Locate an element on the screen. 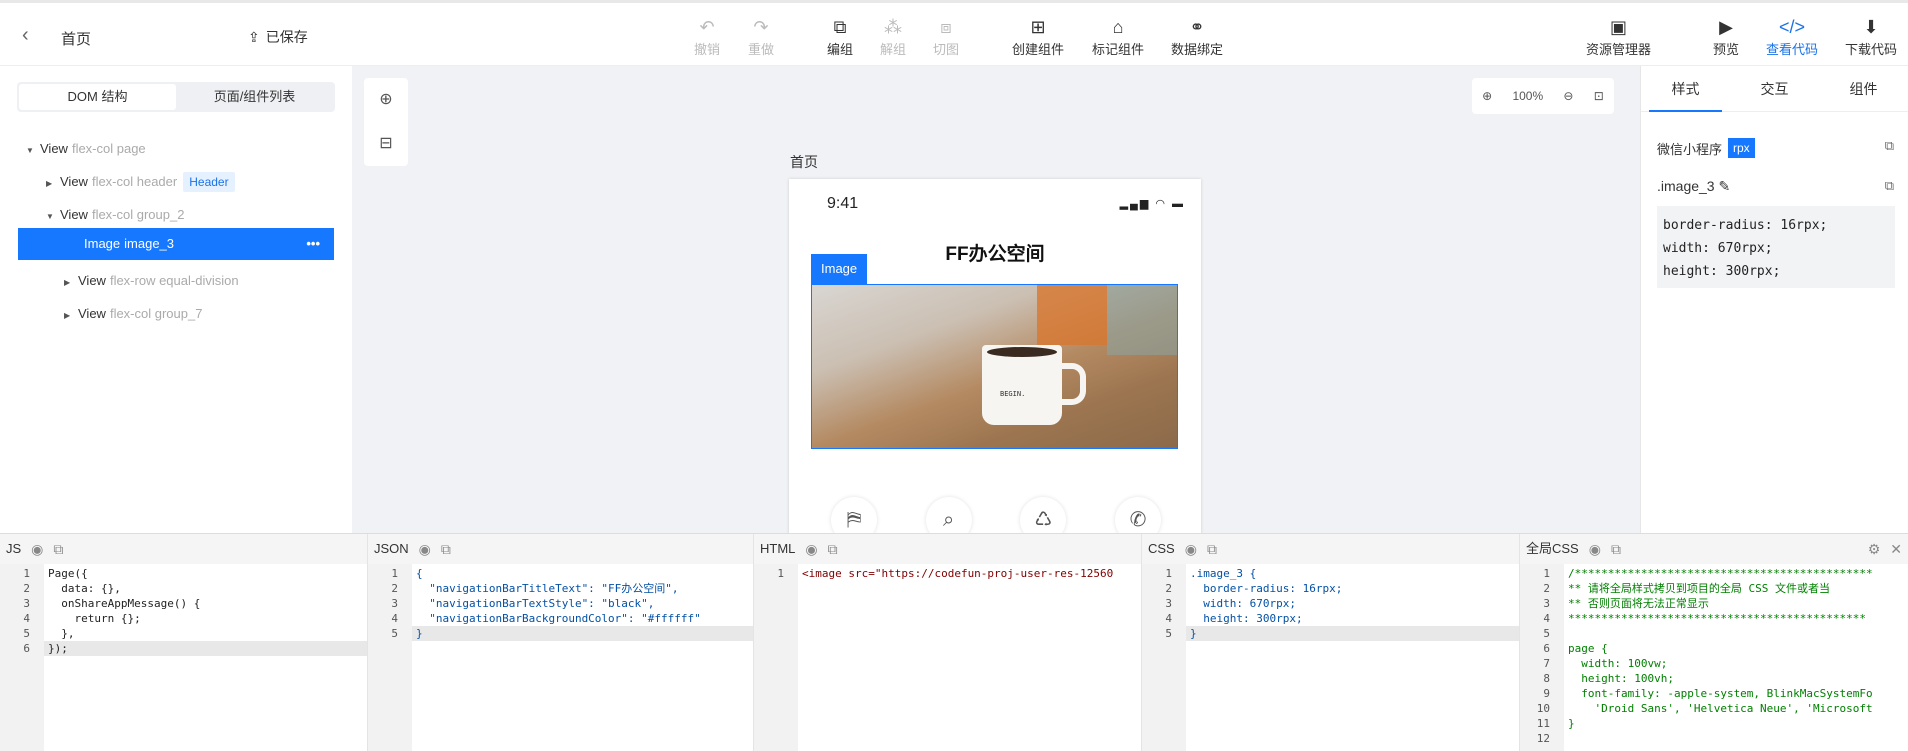 The width and height of the screenshot is (1908, 751). page-title: 首页 is located at coordinates (76, 39).